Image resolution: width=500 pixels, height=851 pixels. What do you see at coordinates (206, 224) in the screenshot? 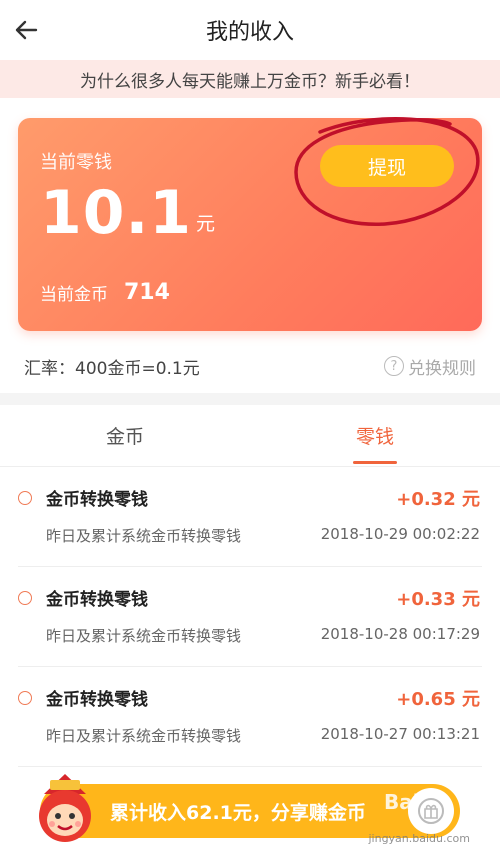
I see `change-amount-unit: 元` at bounding box center [206, 224].